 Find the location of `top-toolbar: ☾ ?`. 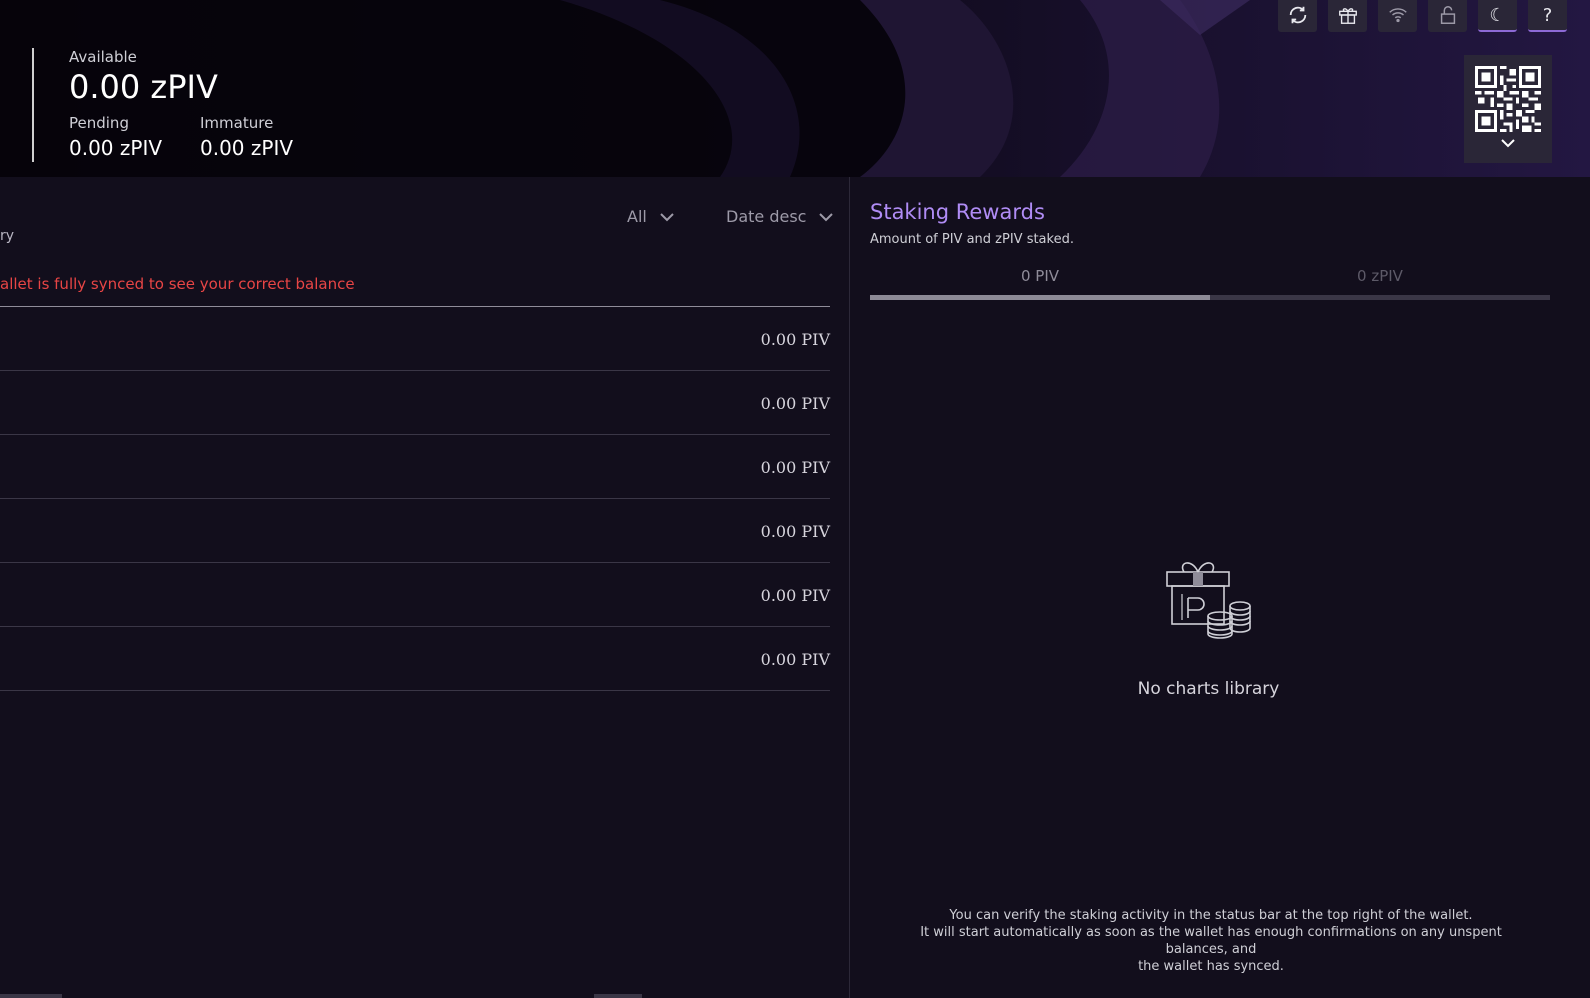

top-toolbar: ☾ ? is located at coordinates (1422, 16).